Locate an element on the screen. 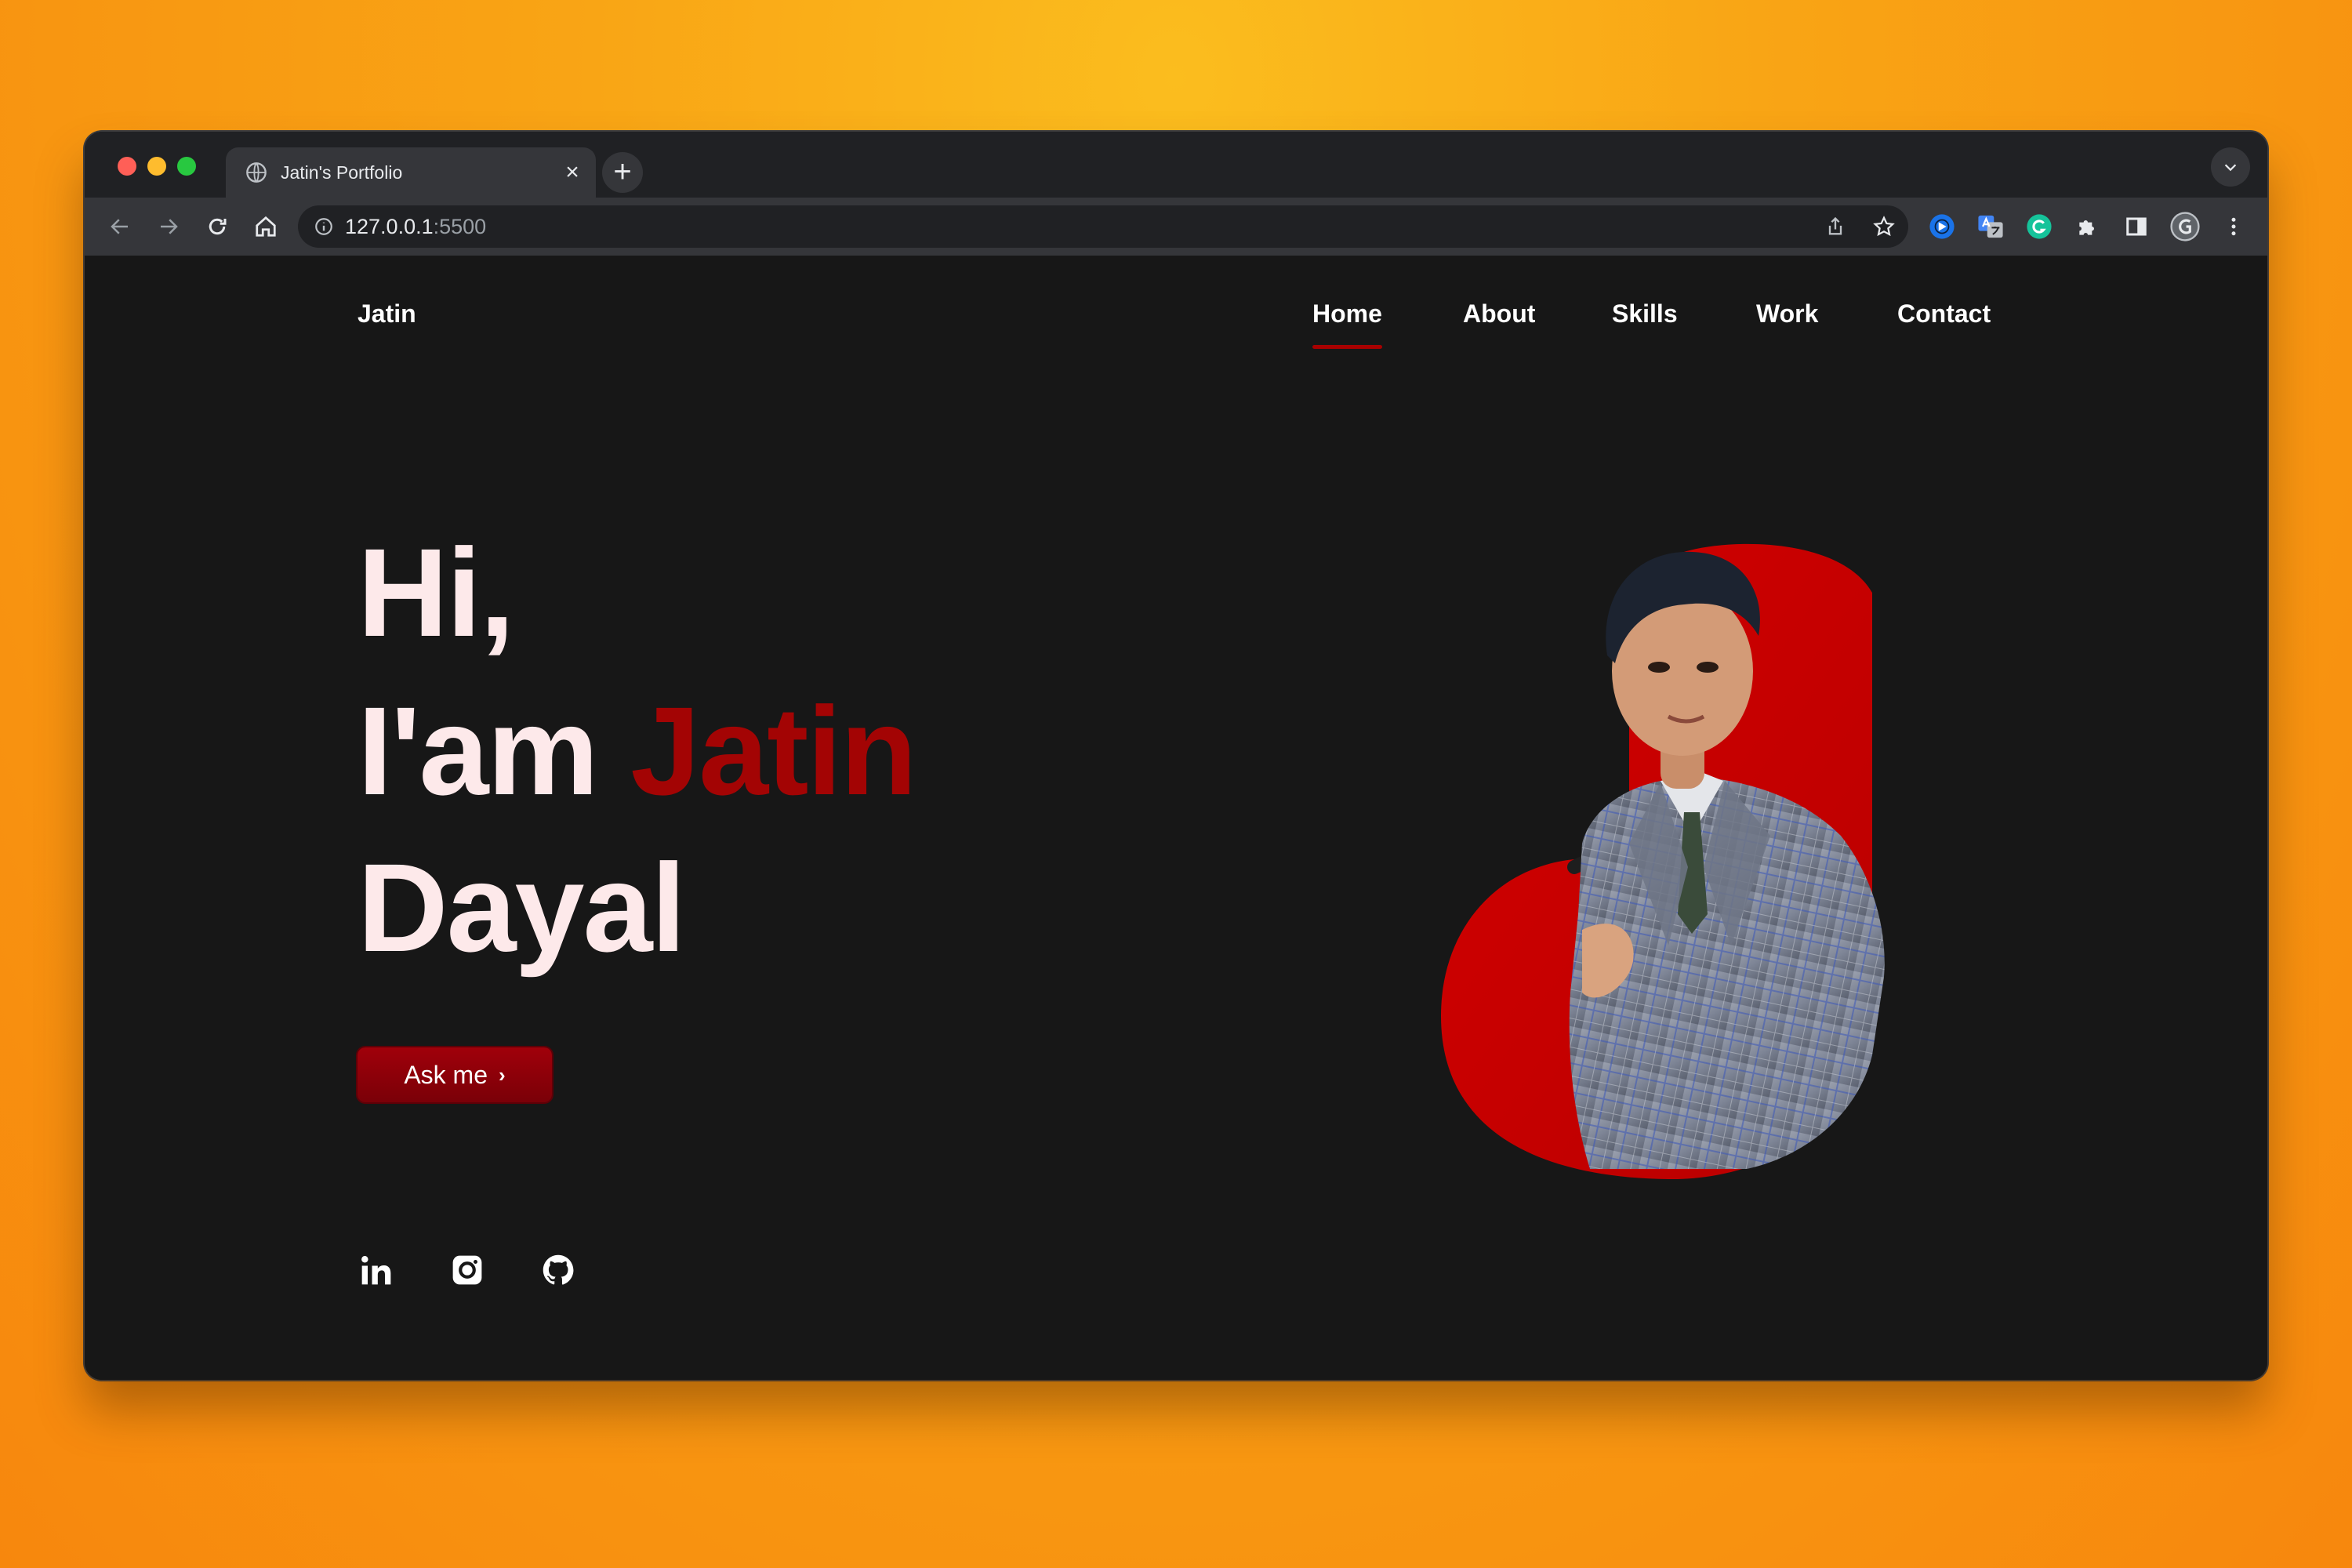  nav-about: About is located at coordinates (1499, 313).